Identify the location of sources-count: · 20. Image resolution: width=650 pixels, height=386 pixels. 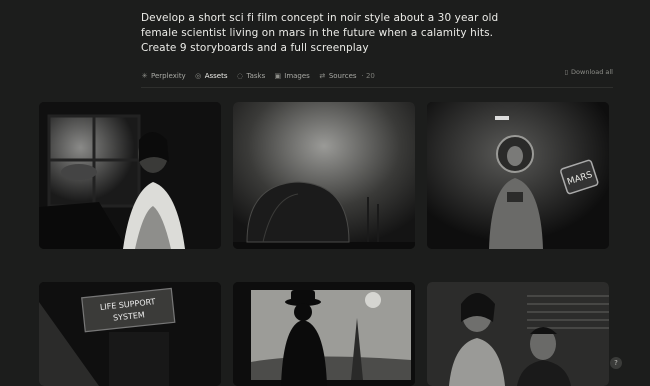
(368, 76).